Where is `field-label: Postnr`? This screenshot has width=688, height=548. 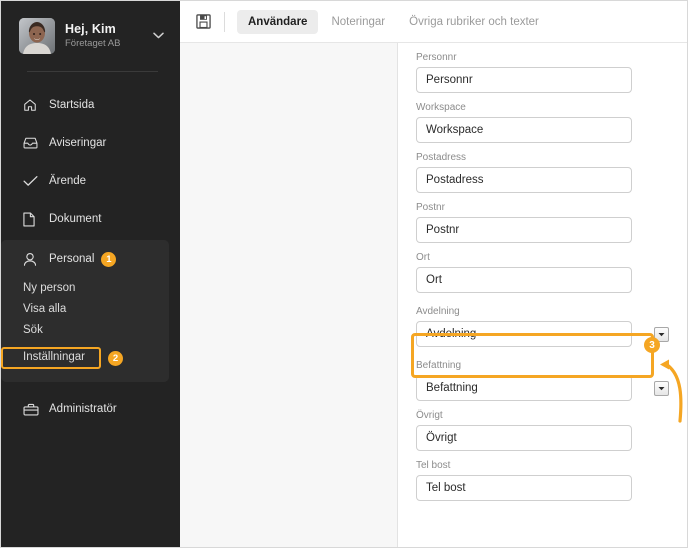
field-label: Postnr is located at coordinates (430, 207).